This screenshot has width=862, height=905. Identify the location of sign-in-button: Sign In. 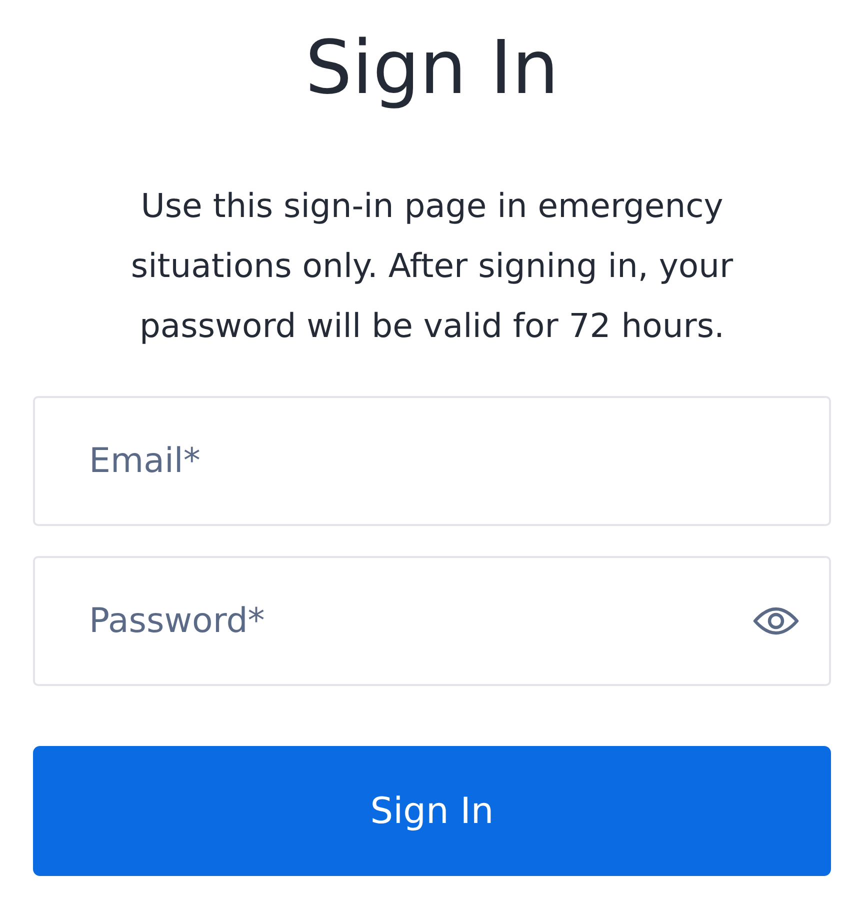
(432, 811).